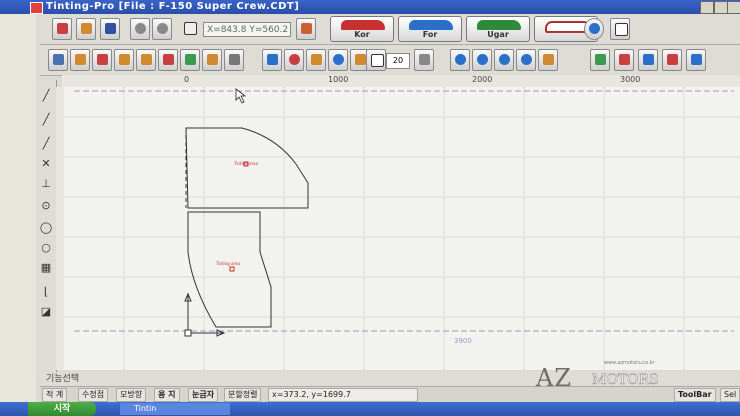 This screenshot has width=740, height=416. I want to click on watermark-logo: www.azmotors.co.kr AZ MOTORS, so click(616, 377).